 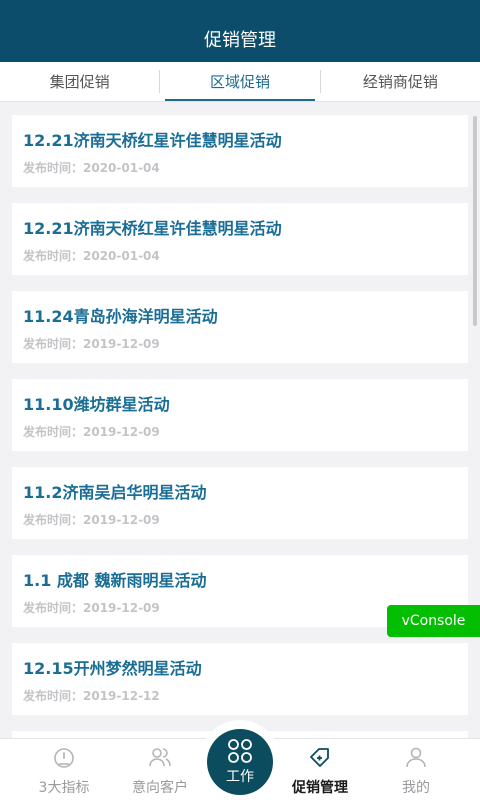 I want to click on nav-item-customers: 意向客户, so click(x=160, y=769).